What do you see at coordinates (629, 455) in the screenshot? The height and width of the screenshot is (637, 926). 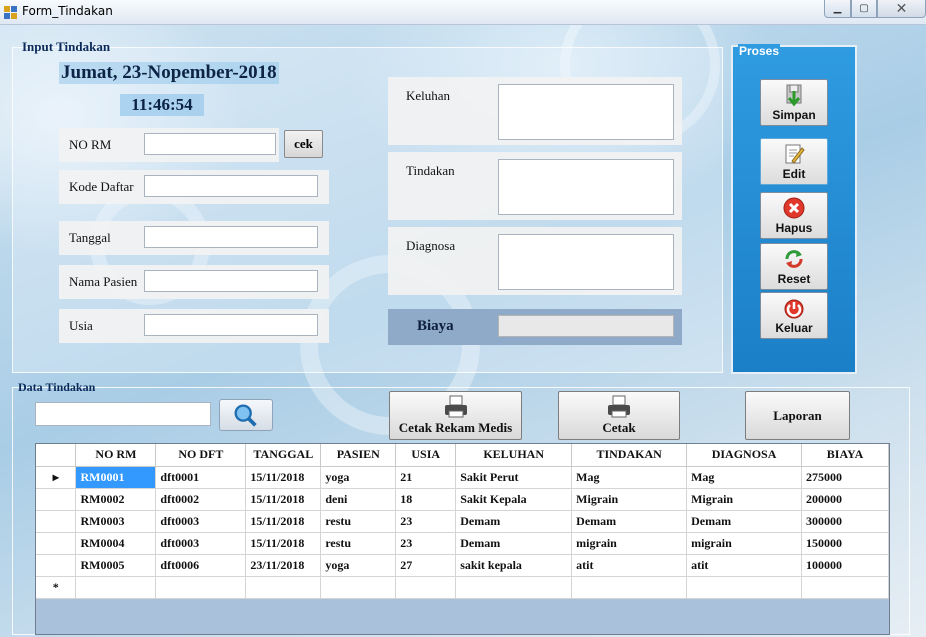 I see `column-header: TINDAKAN` at bounding box center [629, 455].